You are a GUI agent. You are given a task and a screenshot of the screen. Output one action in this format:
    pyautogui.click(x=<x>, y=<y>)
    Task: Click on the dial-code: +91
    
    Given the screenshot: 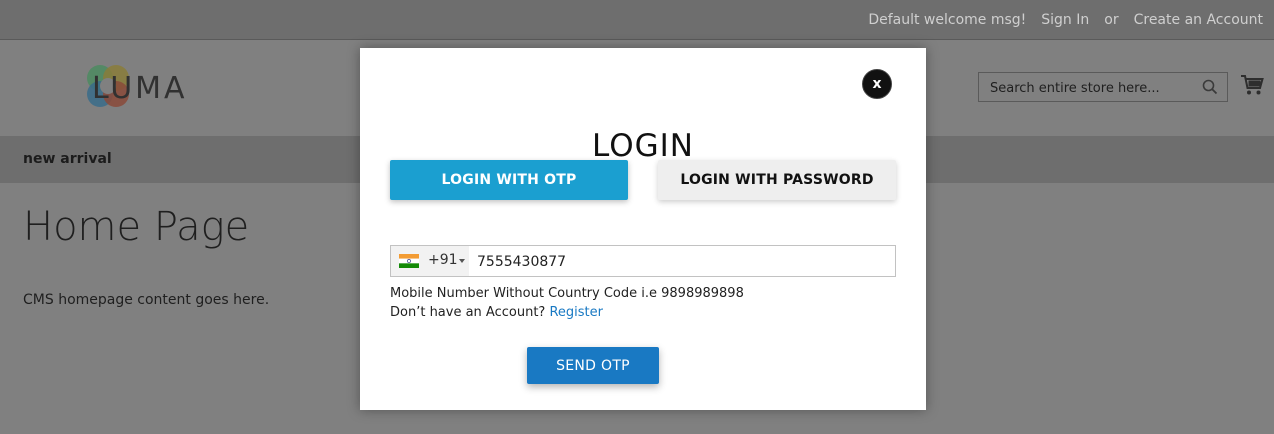 What is the action you would take?
    pyautogui.click(x=443, y=260)
    